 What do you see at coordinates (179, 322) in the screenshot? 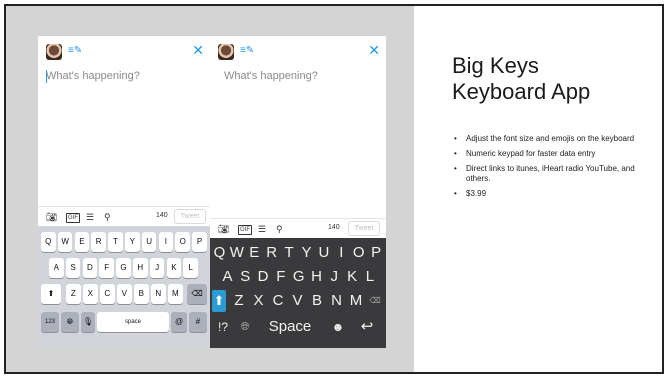
I see `at-key: @` at bounding box center [179, 322].